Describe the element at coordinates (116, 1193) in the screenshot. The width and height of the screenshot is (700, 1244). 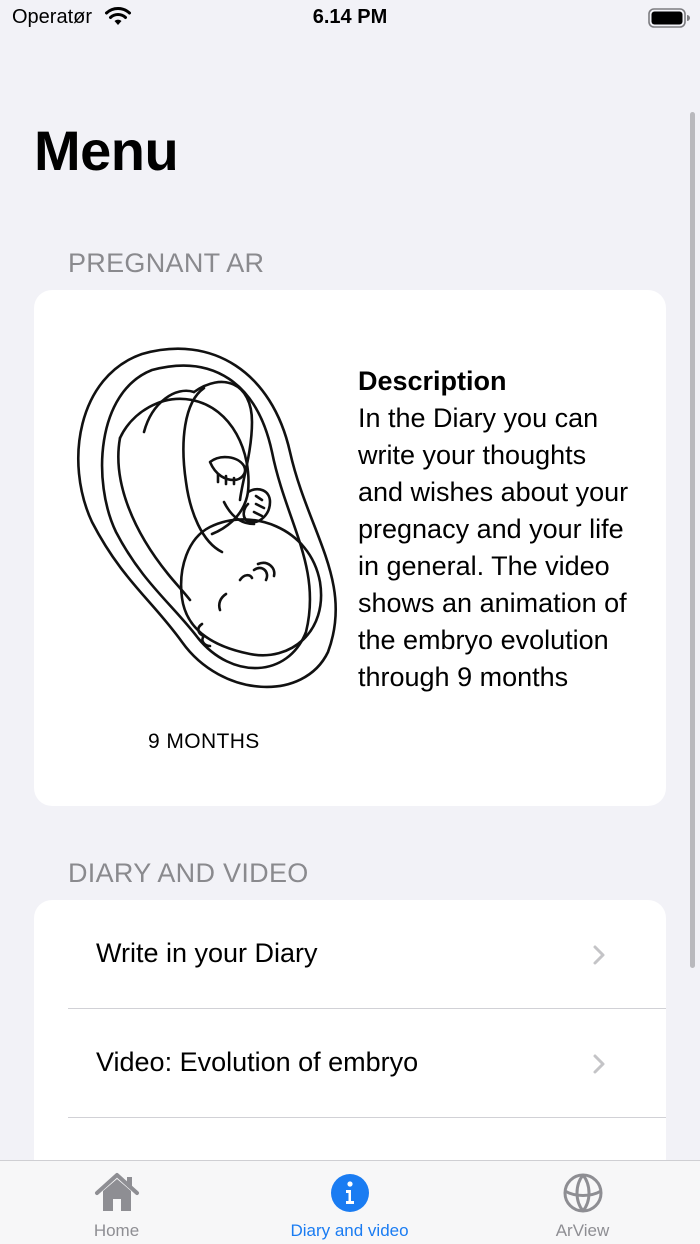
I see `house-icon` at that location.